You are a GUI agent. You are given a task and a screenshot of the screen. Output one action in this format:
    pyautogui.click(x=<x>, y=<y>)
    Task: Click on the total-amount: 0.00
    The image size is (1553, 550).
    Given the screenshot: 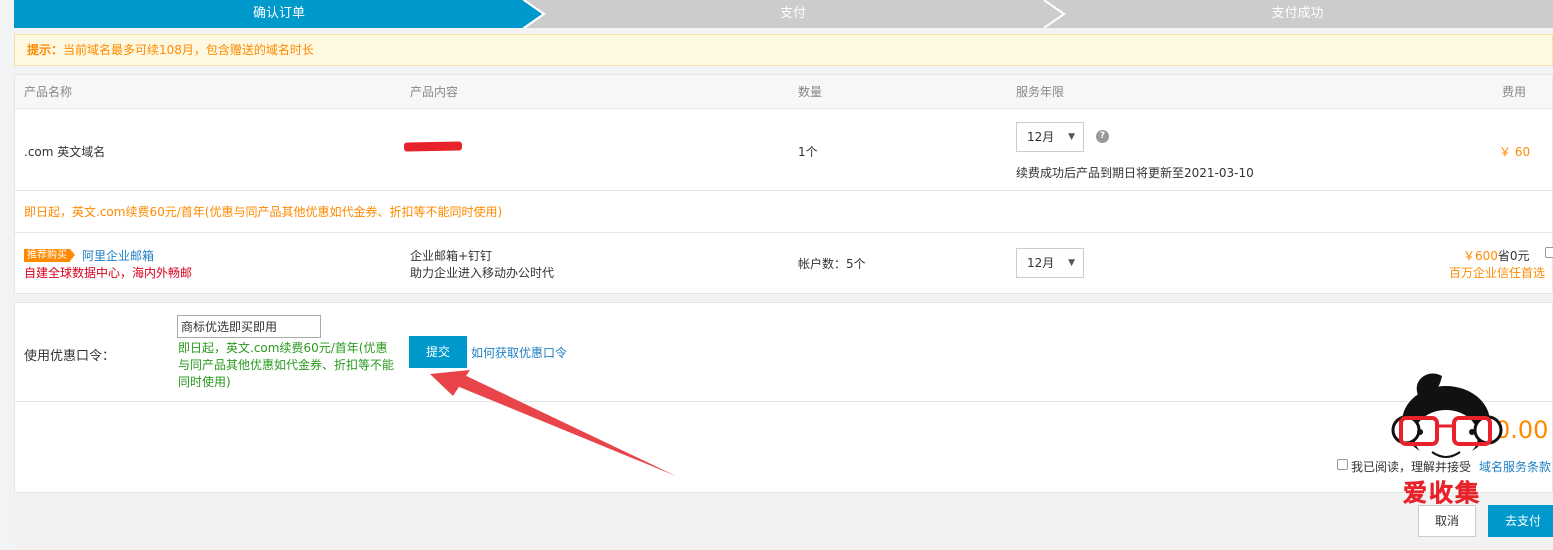 What is the action you would take?
    pyautogui.click(x=1522, y=430)
    